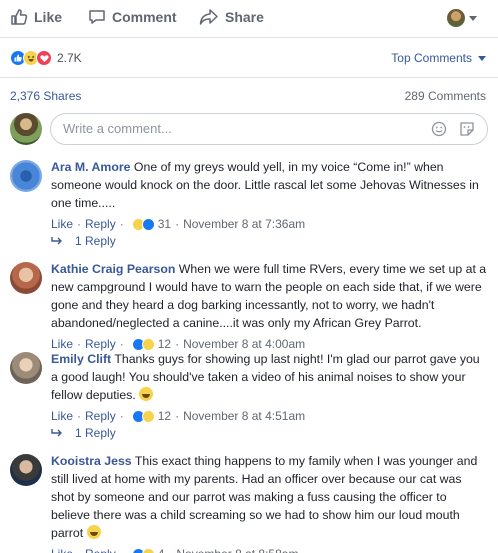  What do you see at coordinates (91, 461) in the screenshot?
I see `comment-author: Kooistra Jess` at bounding box center [91, 461].